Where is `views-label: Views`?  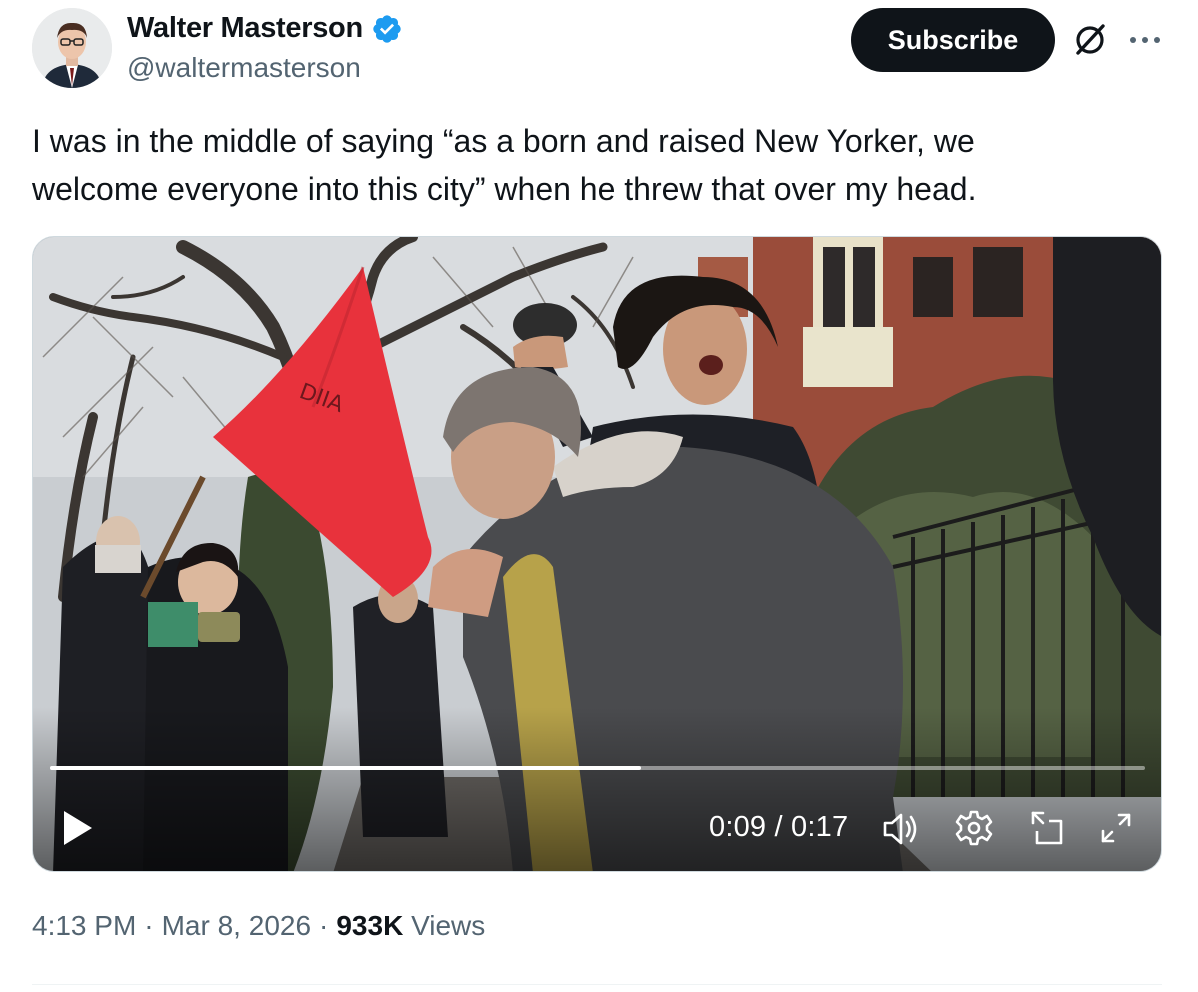
views-label: Views is located at coordinates (448, 925).